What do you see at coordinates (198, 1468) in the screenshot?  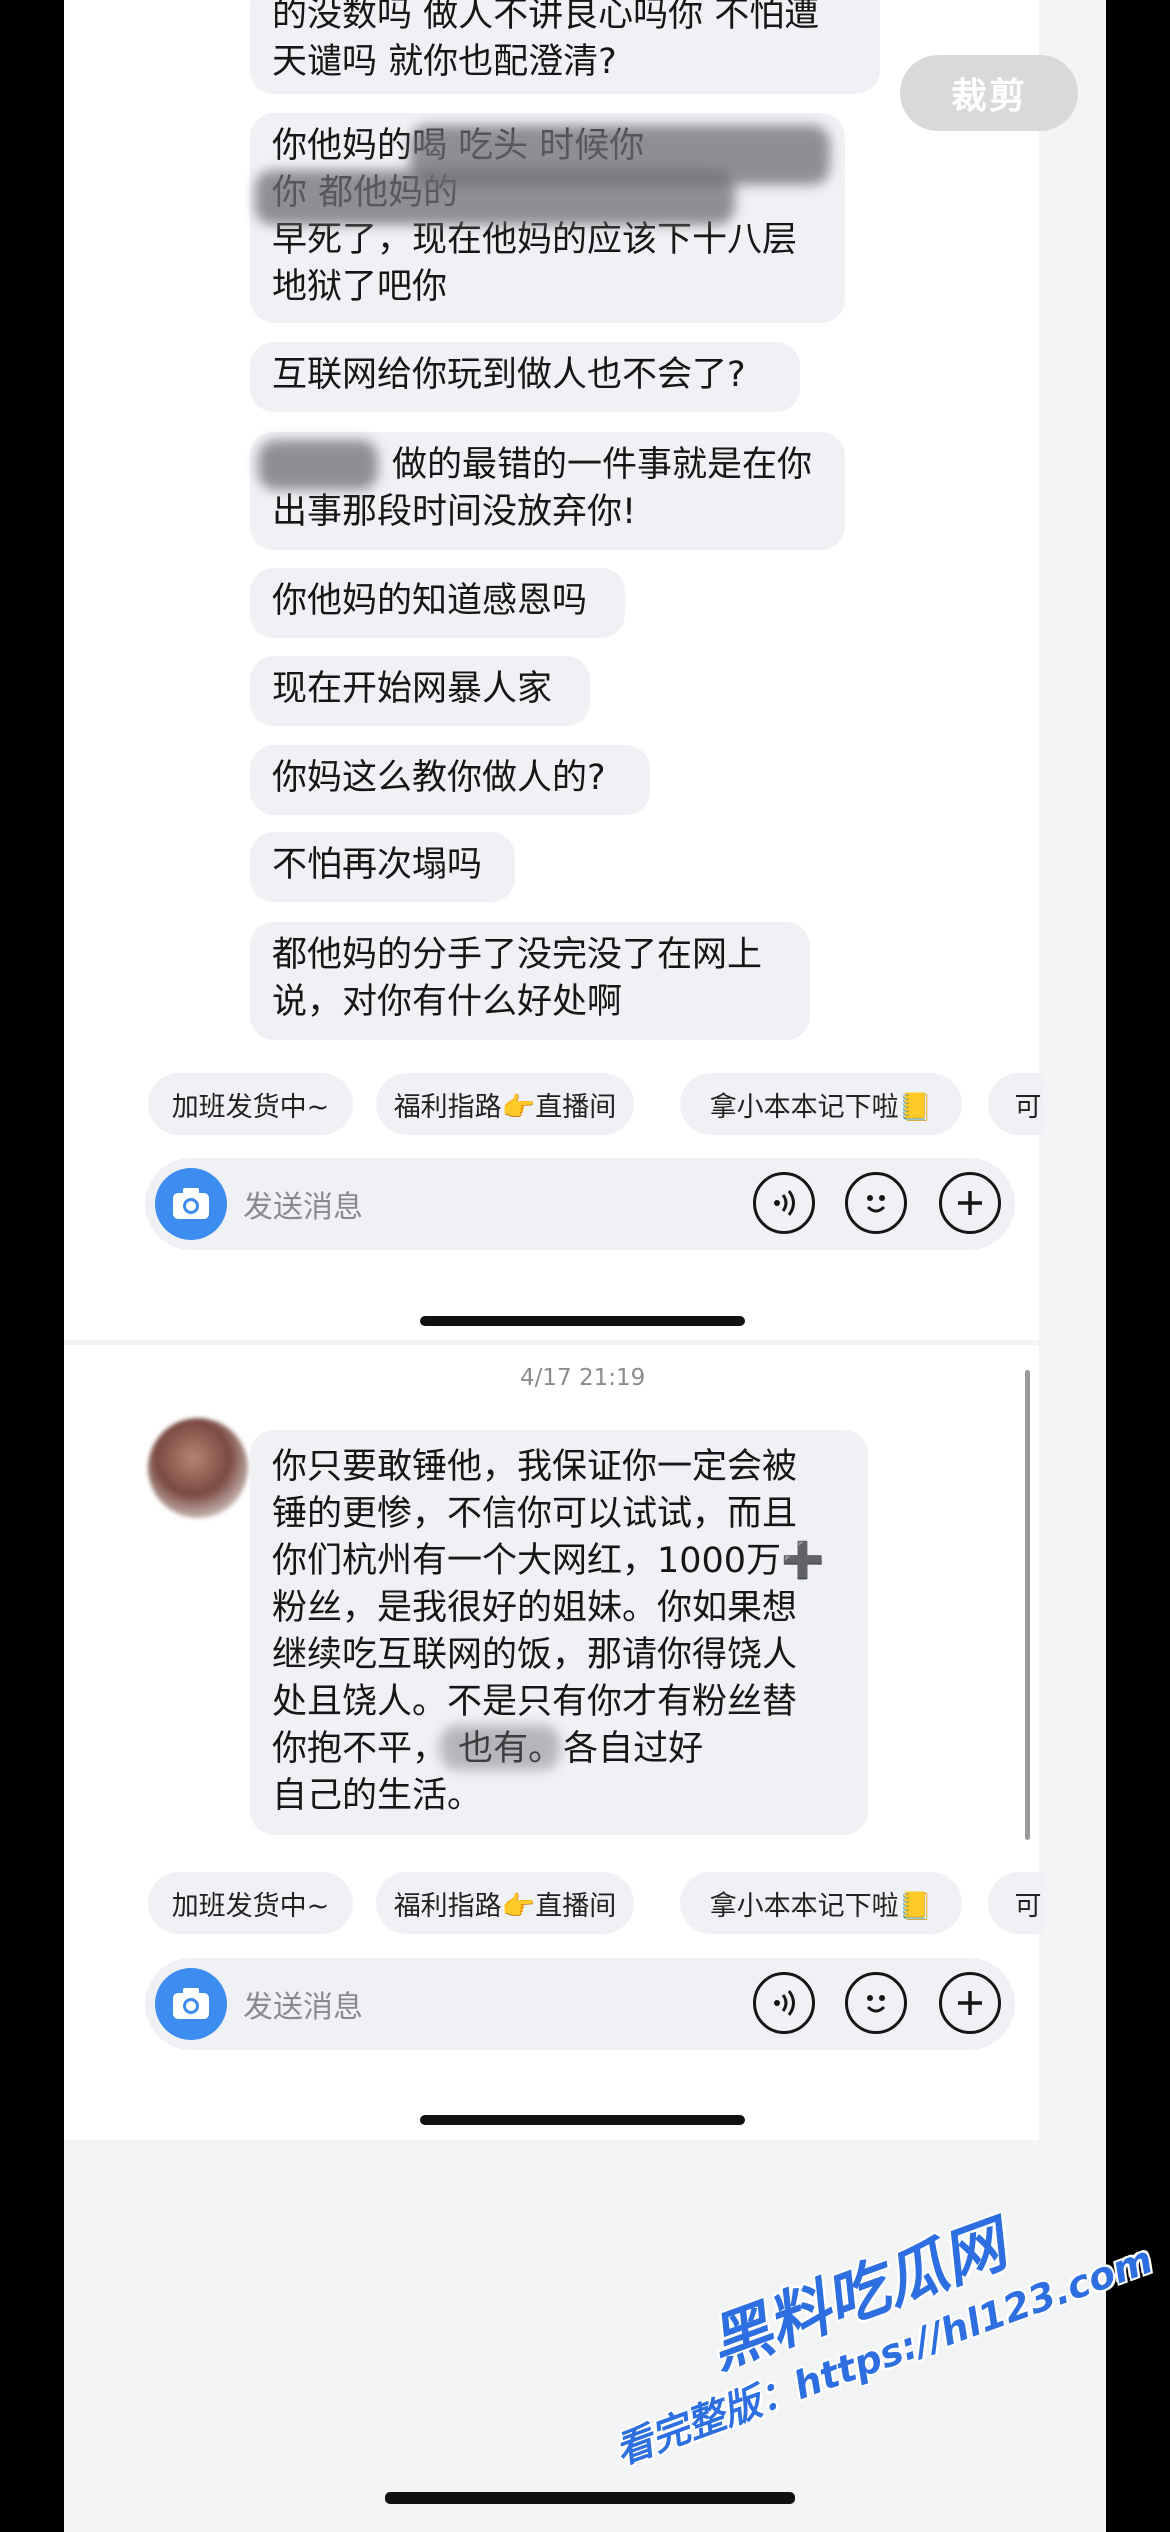 I see `avatar` at bounding box center [198, 1468].